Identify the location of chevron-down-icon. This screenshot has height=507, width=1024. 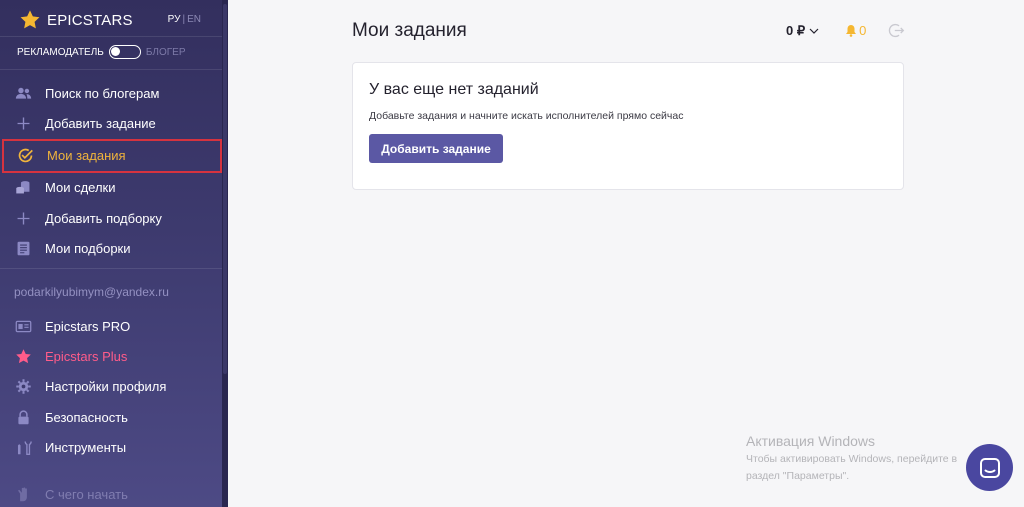
(814, 31).